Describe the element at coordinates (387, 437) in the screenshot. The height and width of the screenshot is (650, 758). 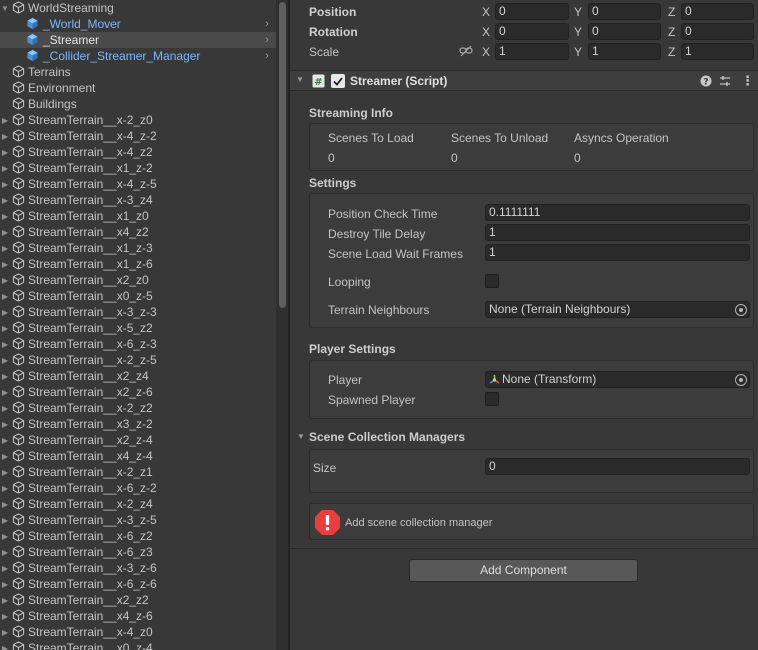
I see `scene-collection-managers-title: Scene Collection Managers` at that location.